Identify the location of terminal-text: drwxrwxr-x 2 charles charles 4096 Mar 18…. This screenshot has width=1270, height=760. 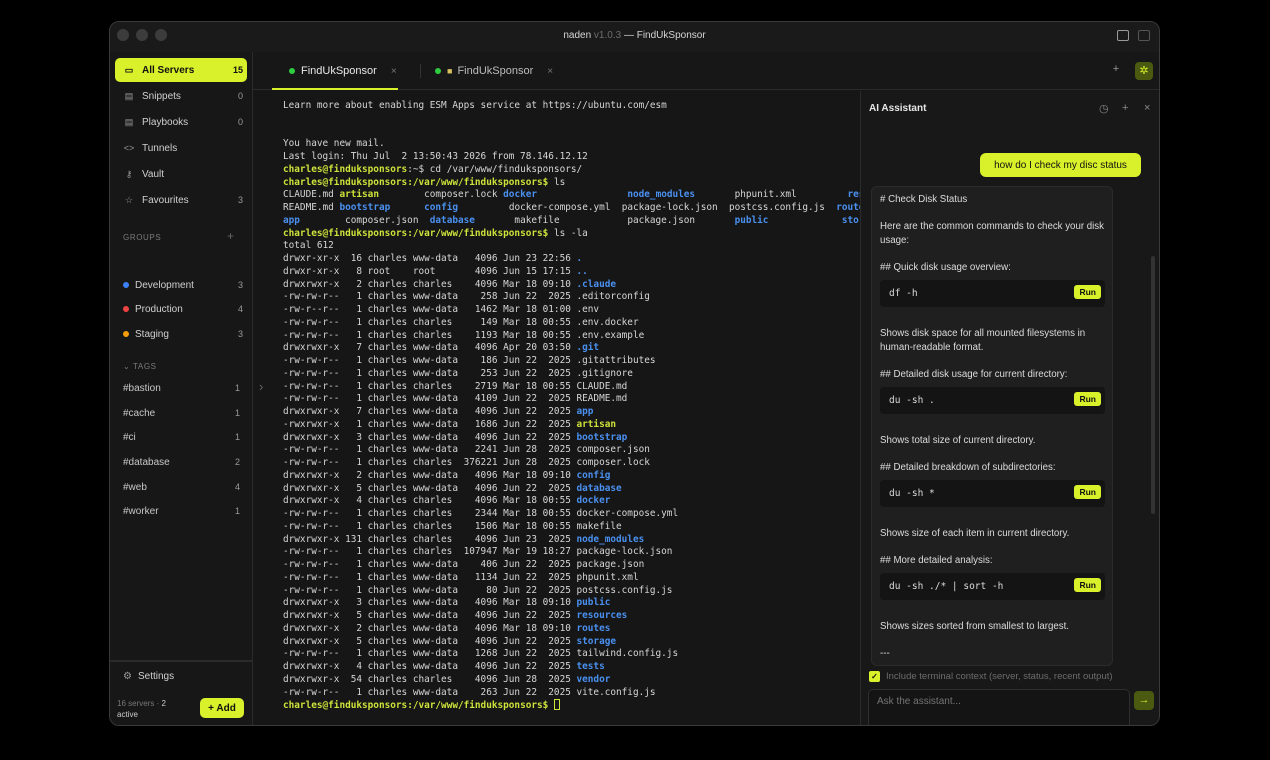
(430, 284).